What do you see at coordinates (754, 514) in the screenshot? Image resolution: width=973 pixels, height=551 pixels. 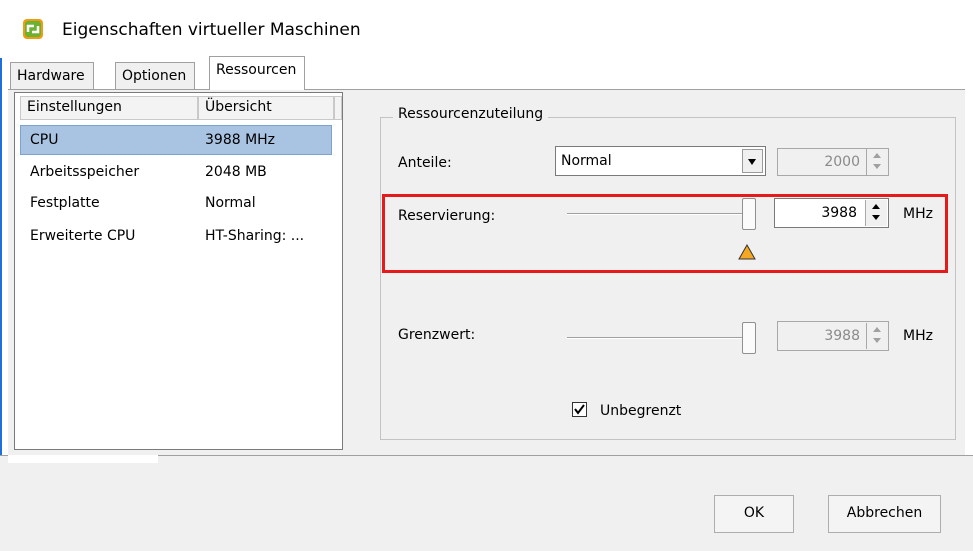 I see `ok-button: OK` at bounding box center [754, 514].